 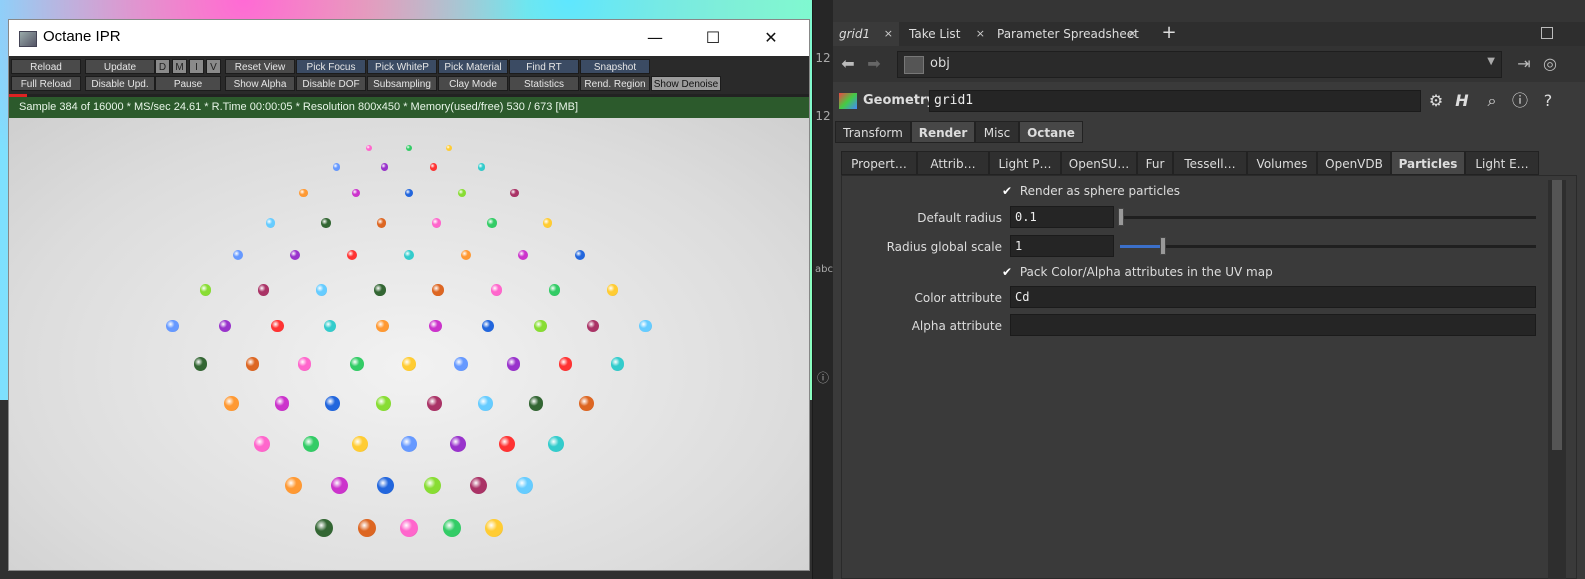 What do you see at coordinates (82, 36) in the screenshot?
I see `window-title: Octane IPR` at bounding box center [82, 36].